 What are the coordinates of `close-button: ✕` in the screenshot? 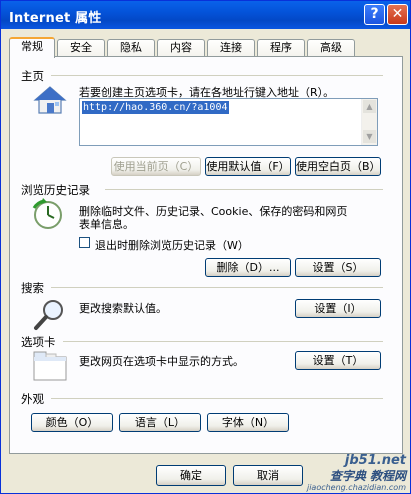 It's located at (397, 14).